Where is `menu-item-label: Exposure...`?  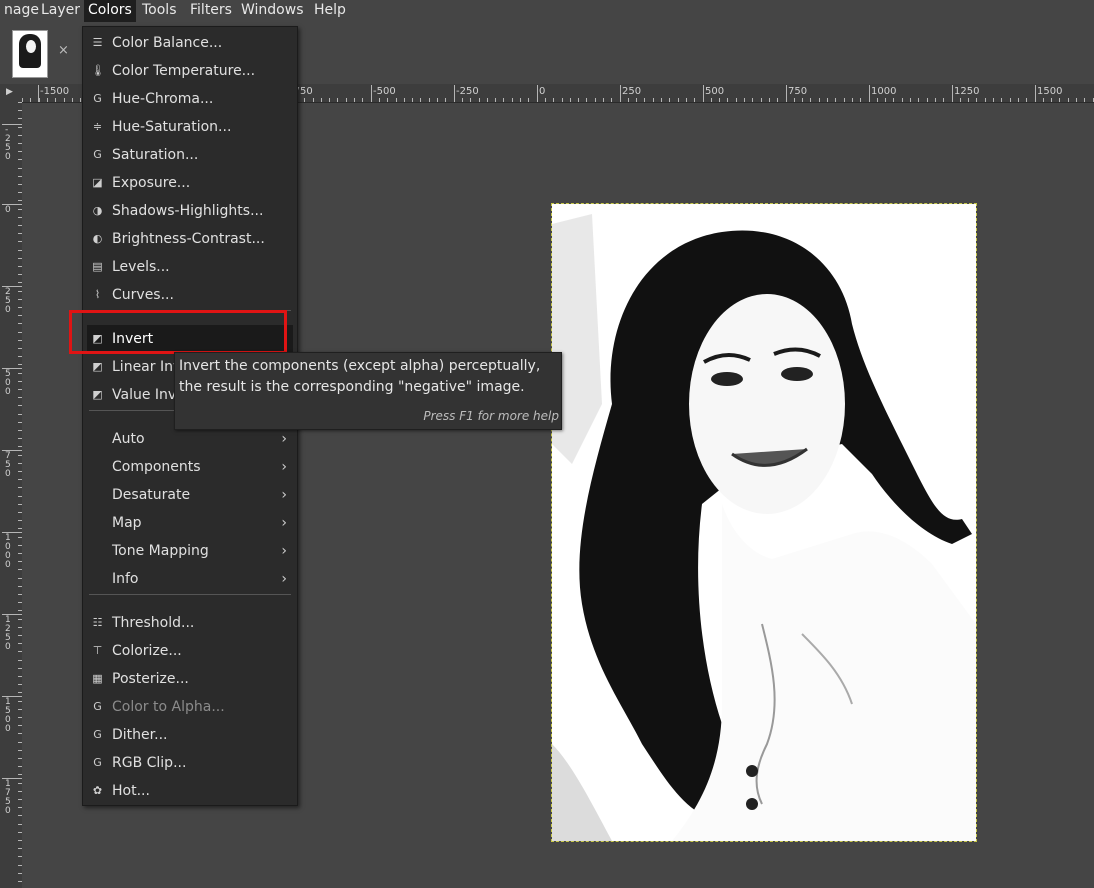
menu-item-label: Exposure... is located at coordinates (151, 183).